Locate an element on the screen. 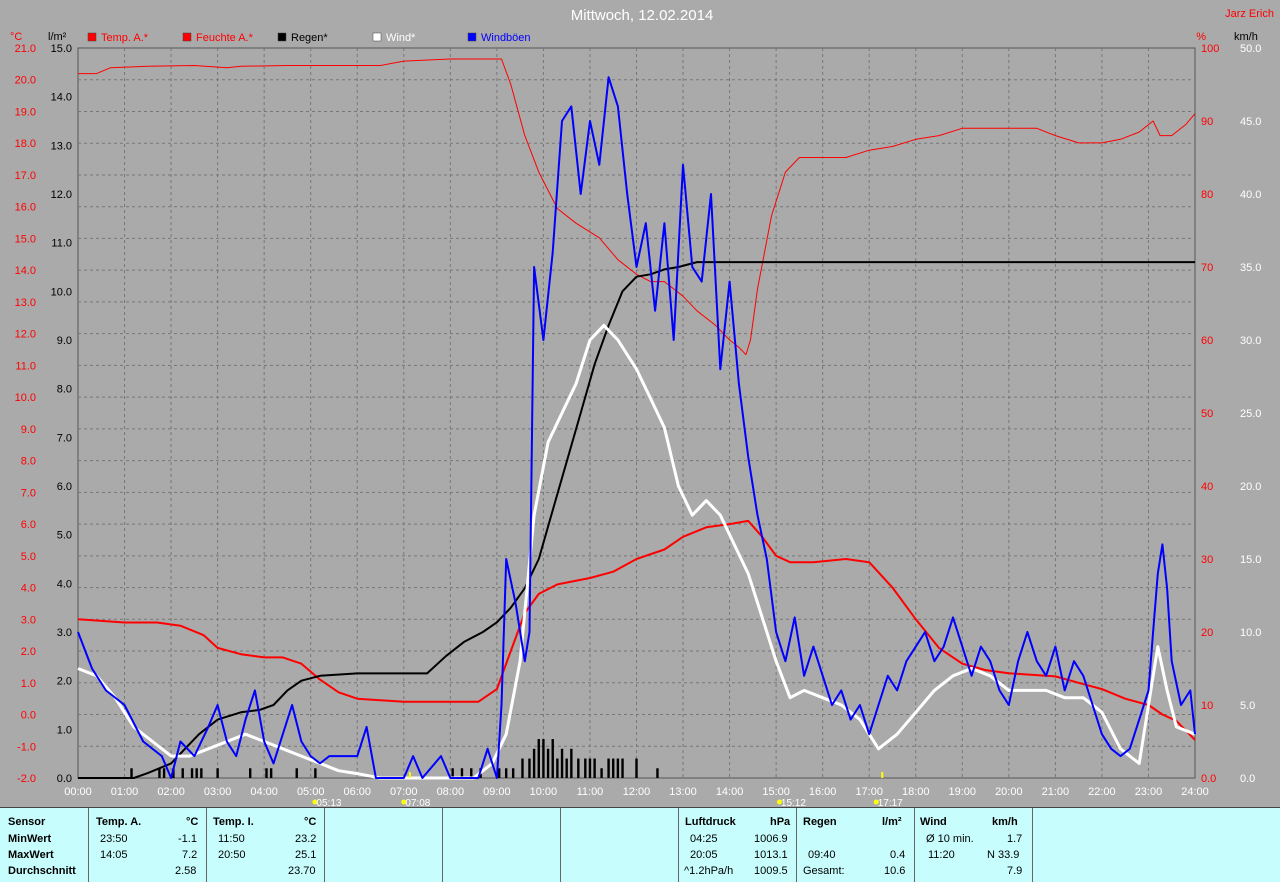  rain-tick-label: 4.0 is located at coordinates (64, 584).